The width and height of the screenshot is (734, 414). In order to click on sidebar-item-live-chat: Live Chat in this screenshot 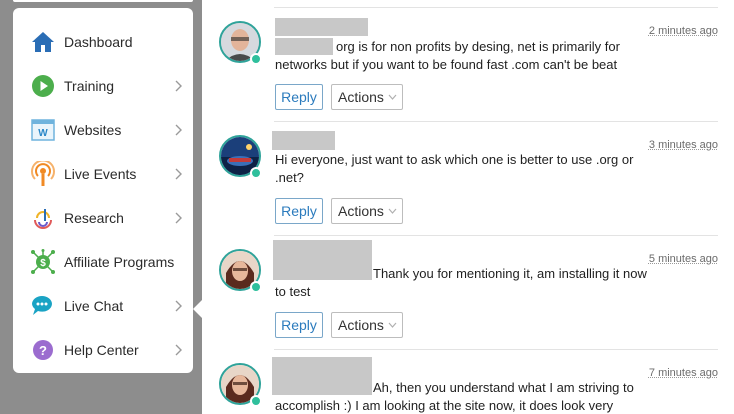, I will do `click(103, 306)`.